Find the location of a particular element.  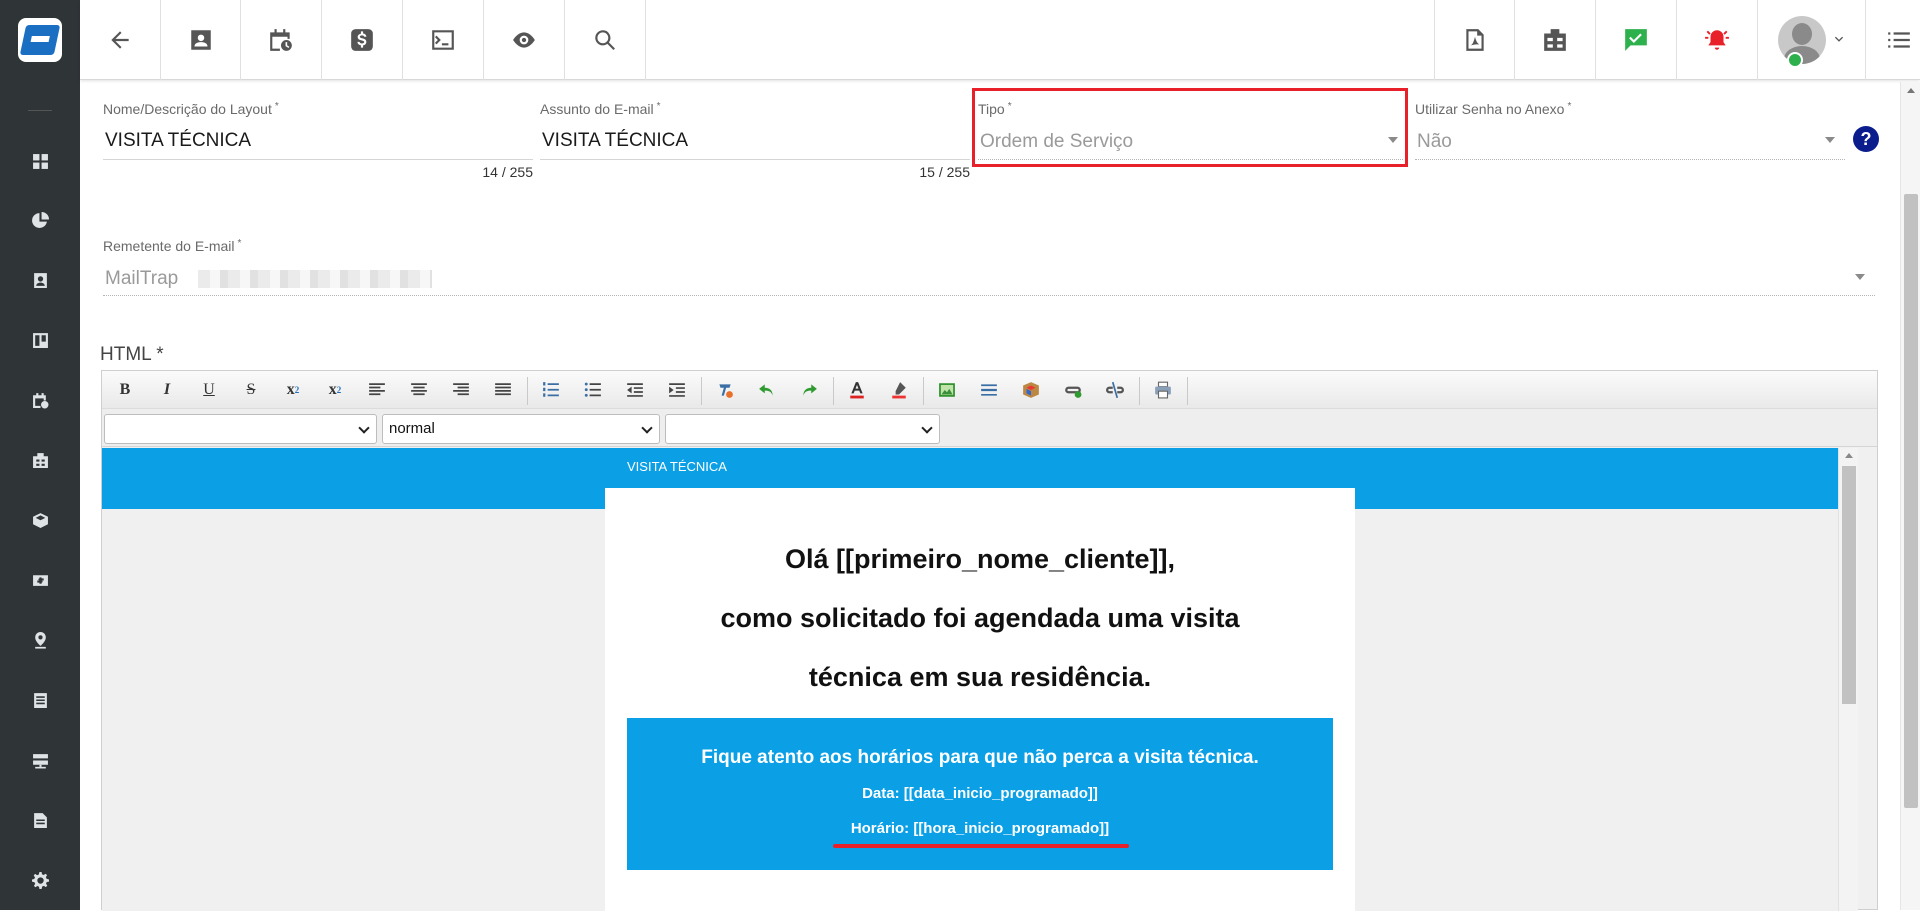

indent-icon is located at coordinates (677, 390).